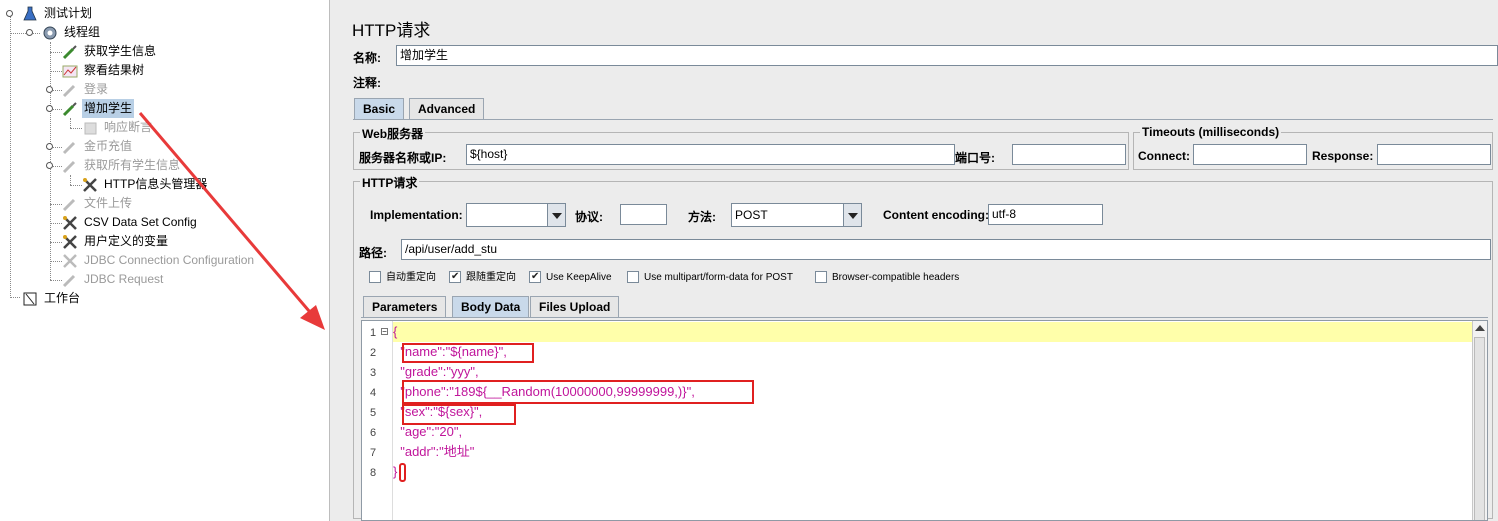 The height and width of the screenshot is (521, 1498). What do you see at coordinates (933, 332) in the screenshot?
I see `current-line-highlight` at bounding box center [933, 332].